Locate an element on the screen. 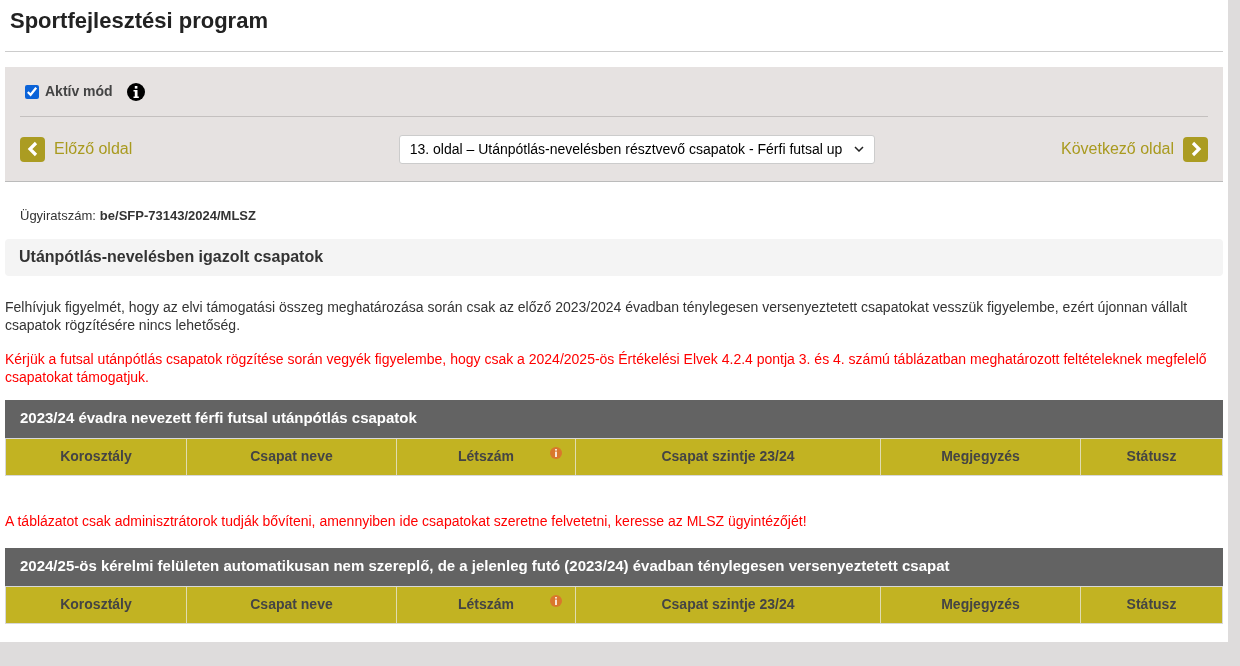 The image size is (1240, 666). dropdown-caret-icon is located at coordinates (858, 149).